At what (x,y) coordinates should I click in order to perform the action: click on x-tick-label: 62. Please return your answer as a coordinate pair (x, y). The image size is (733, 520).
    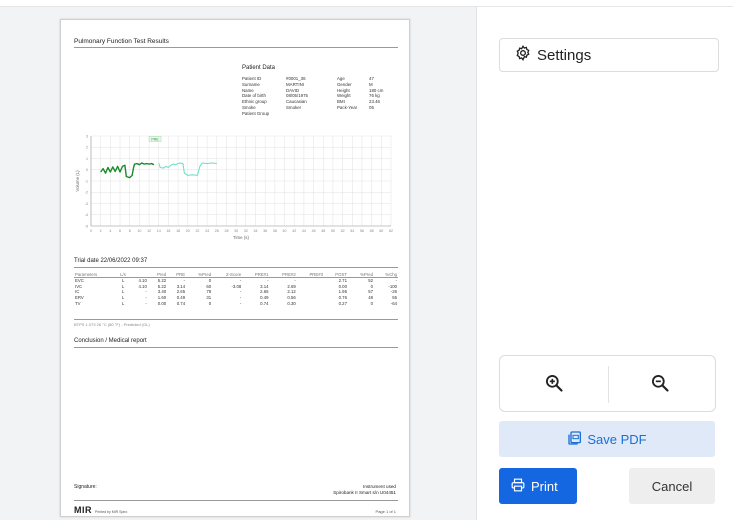
    Looking at the image, I should click on (391, 231).